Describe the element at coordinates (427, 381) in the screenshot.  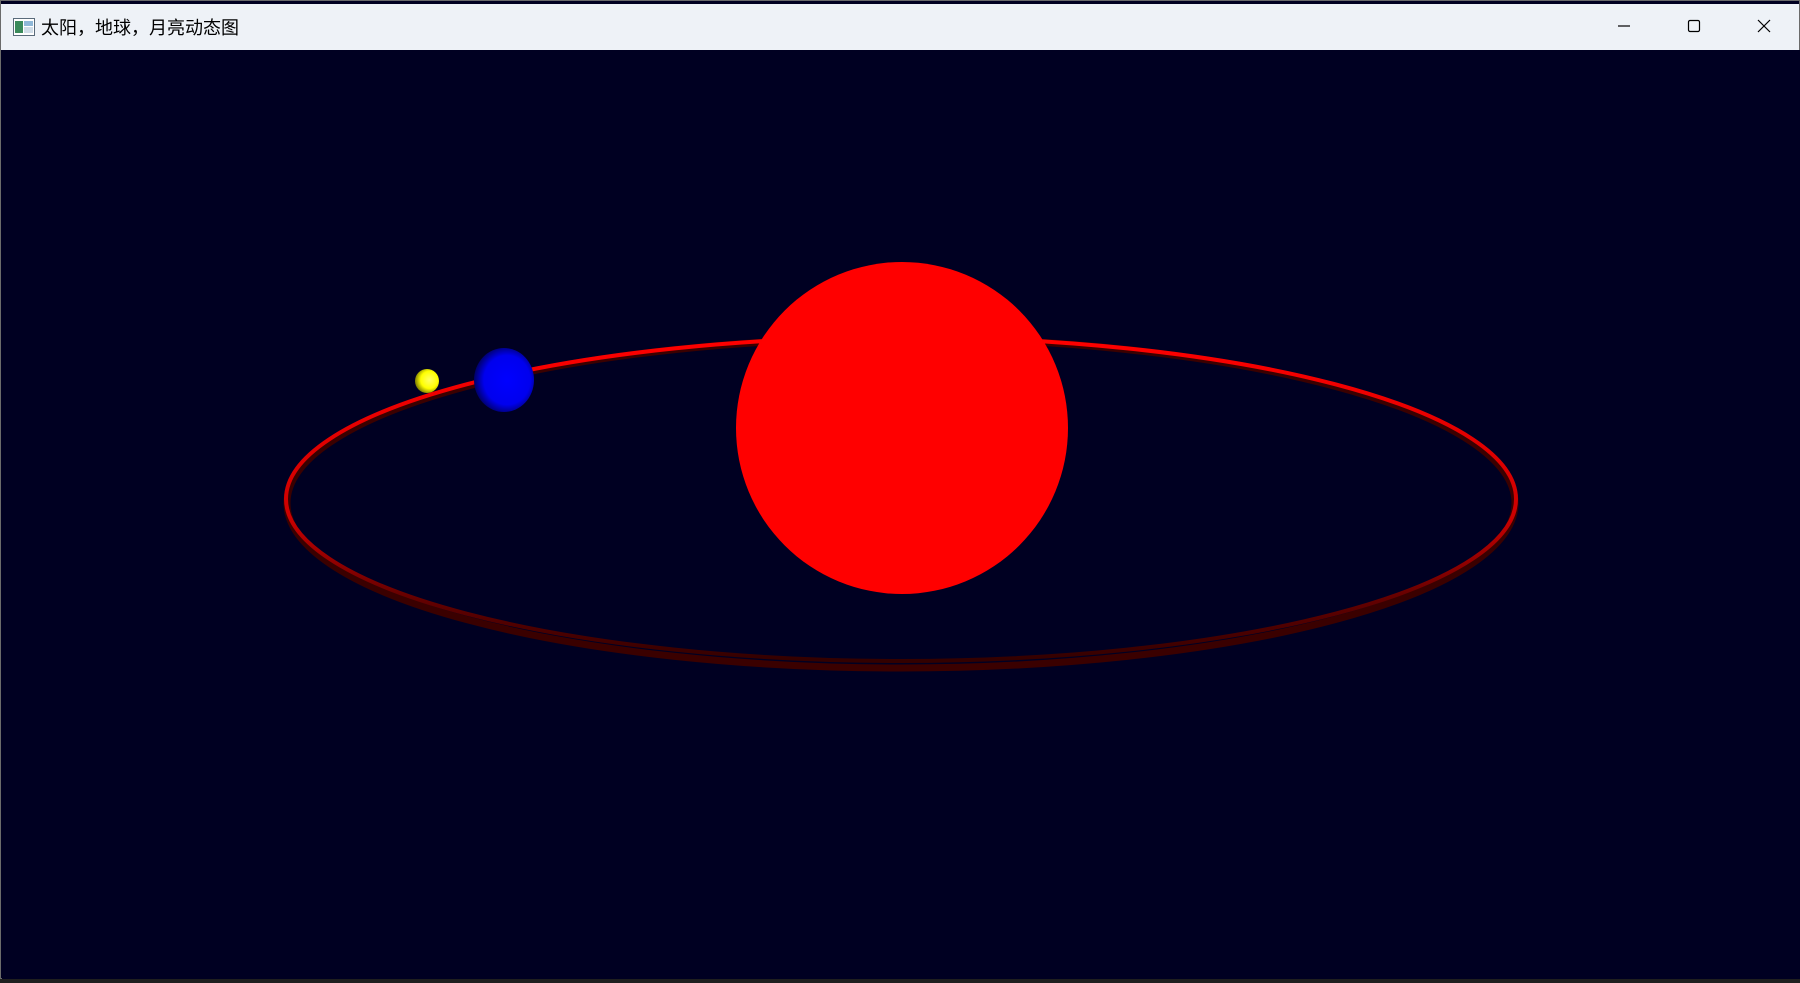
I see `moon` at that location.